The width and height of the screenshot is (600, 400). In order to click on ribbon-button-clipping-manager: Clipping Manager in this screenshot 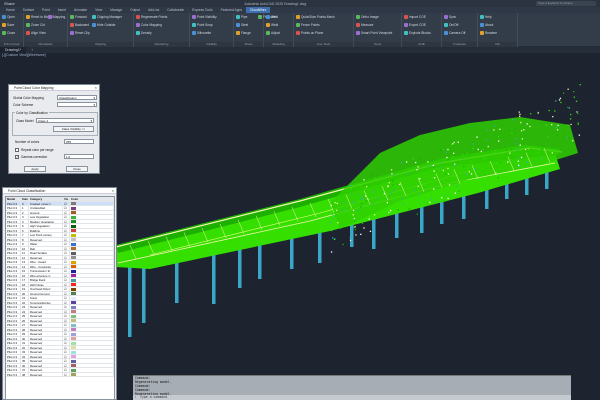, I will do `click(107, 17)`.